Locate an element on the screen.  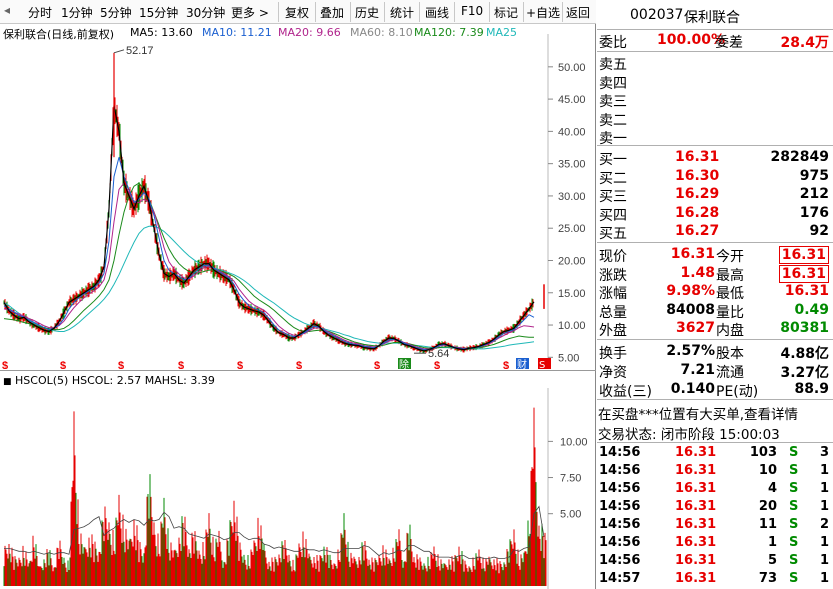
fund-value: 7.21 is located at coordinates (697, 370).